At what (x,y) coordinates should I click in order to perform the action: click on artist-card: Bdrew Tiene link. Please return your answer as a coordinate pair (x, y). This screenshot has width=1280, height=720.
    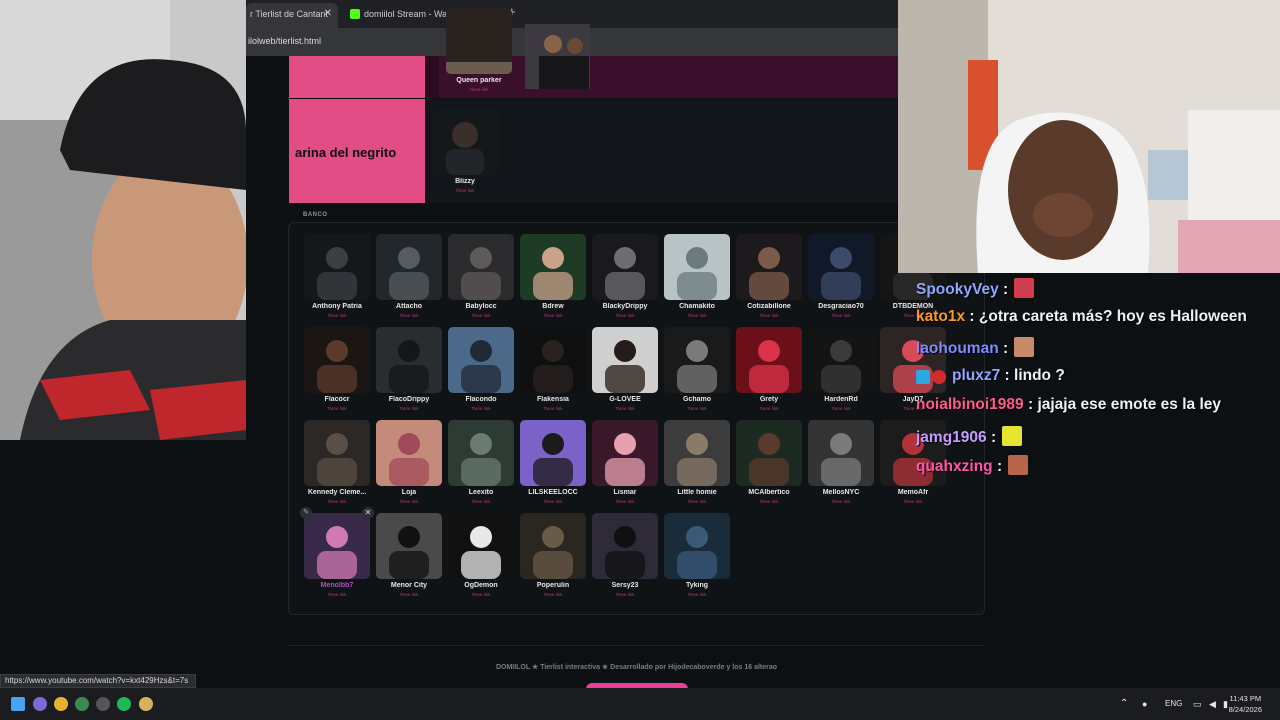
    Looking at the image, I should click on (553, 278).